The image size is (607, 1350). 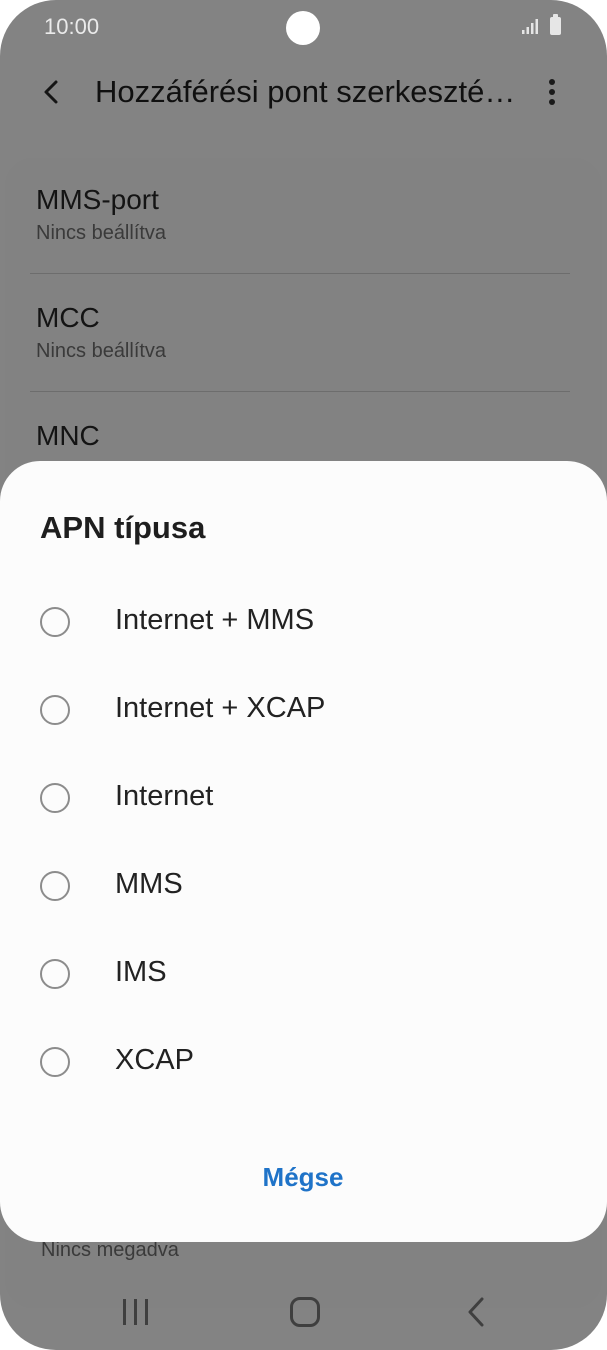 I want to click on setting-title: MMS-port, so click(x=97, y=199).